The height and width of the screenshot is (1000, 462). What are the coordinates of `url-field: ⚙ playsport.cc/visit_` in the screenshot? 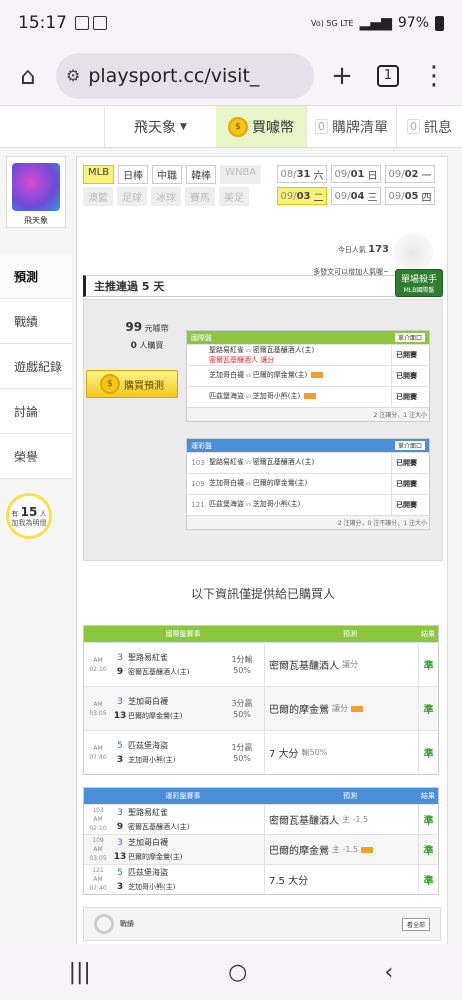 It's located at (185, 75).